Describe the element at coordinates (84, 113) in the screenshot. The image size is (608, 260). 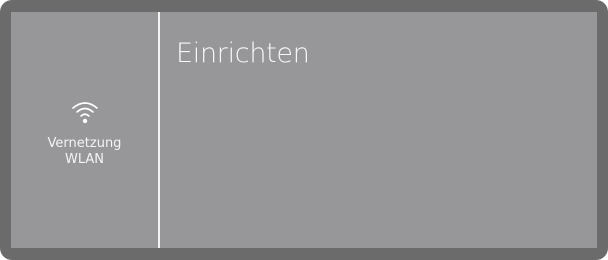
I see `wifi-icon` at that location.